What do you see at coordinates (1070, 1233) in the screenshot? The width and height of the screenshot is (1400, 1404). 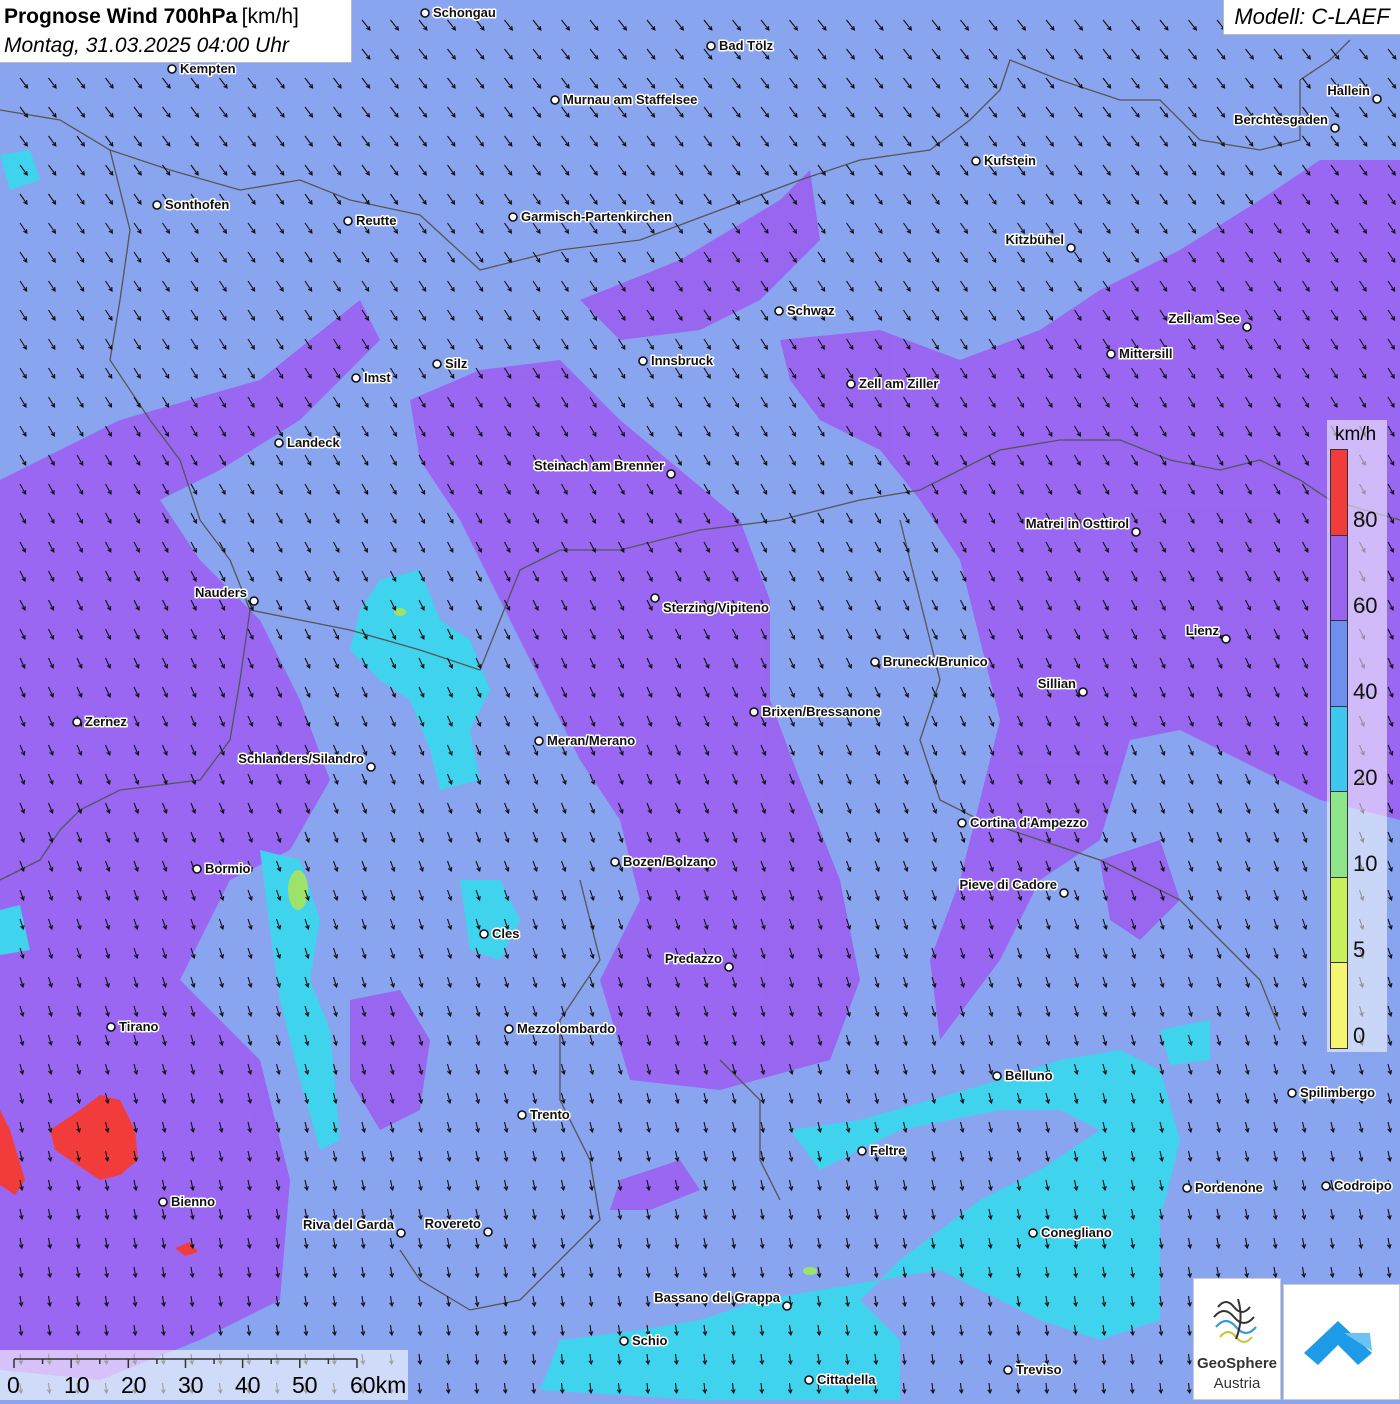 I see `city-marker: Conegliano` at bounding box center [1070, 1233].